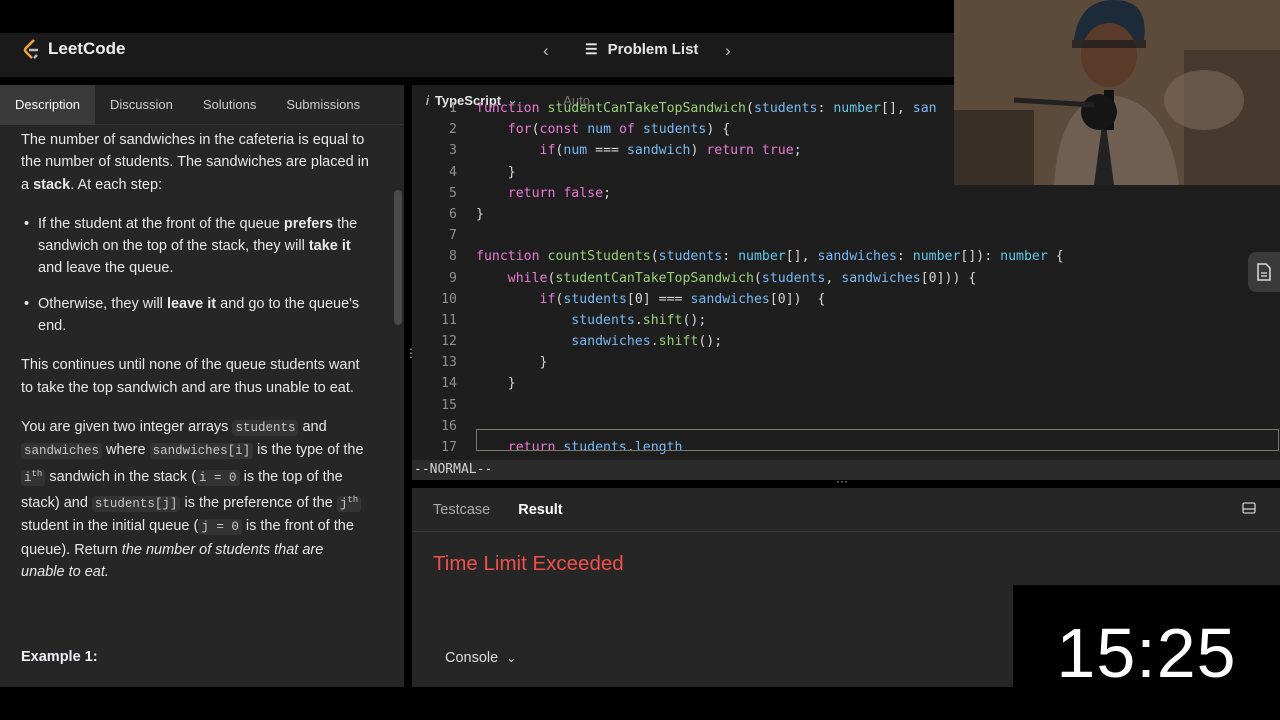 The image size is (1280, 720). I want to click on code-line: 14 }, so click(478, 384).